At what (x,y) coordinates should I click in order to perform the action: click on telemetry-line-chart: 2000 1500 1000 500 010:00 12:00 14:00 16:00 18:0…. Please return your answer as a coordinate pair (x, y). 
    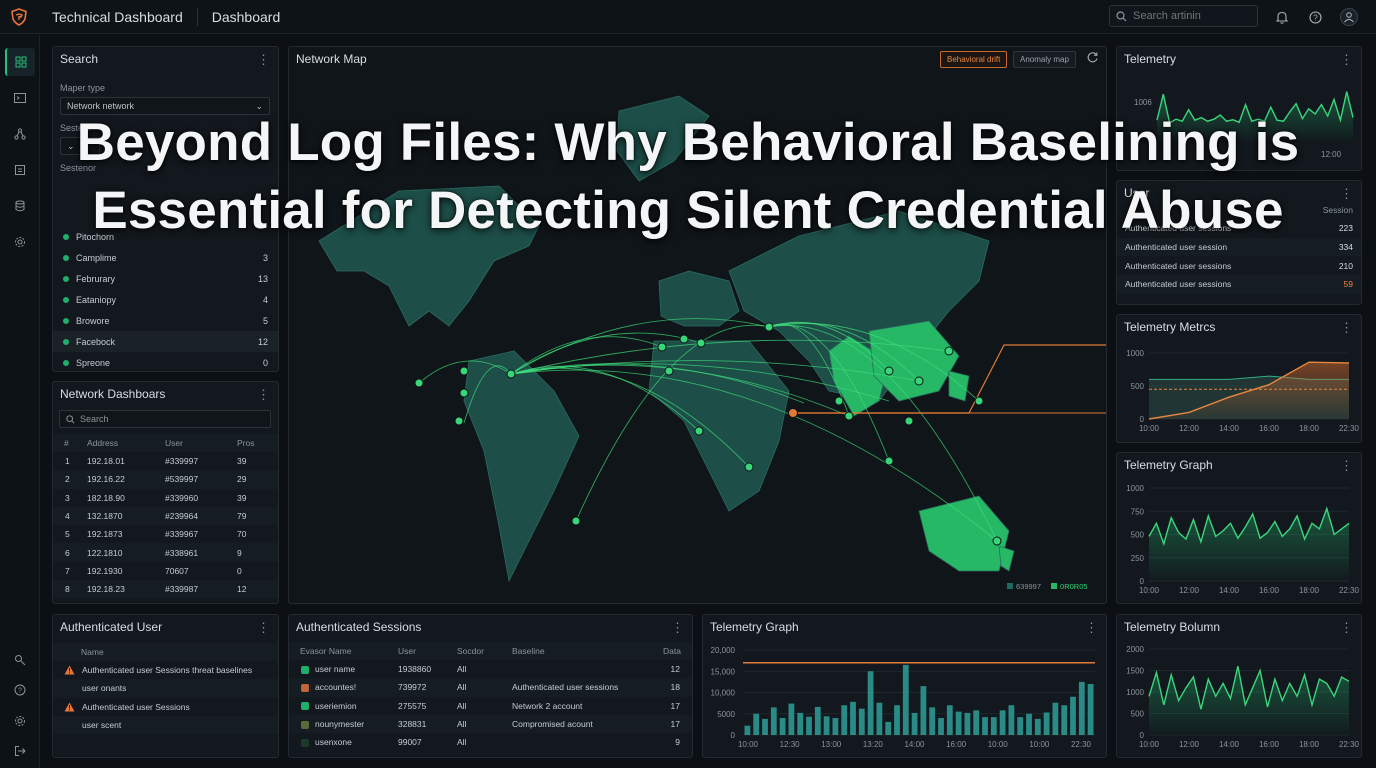
    Looking at the image, I should click on (1239, 698).